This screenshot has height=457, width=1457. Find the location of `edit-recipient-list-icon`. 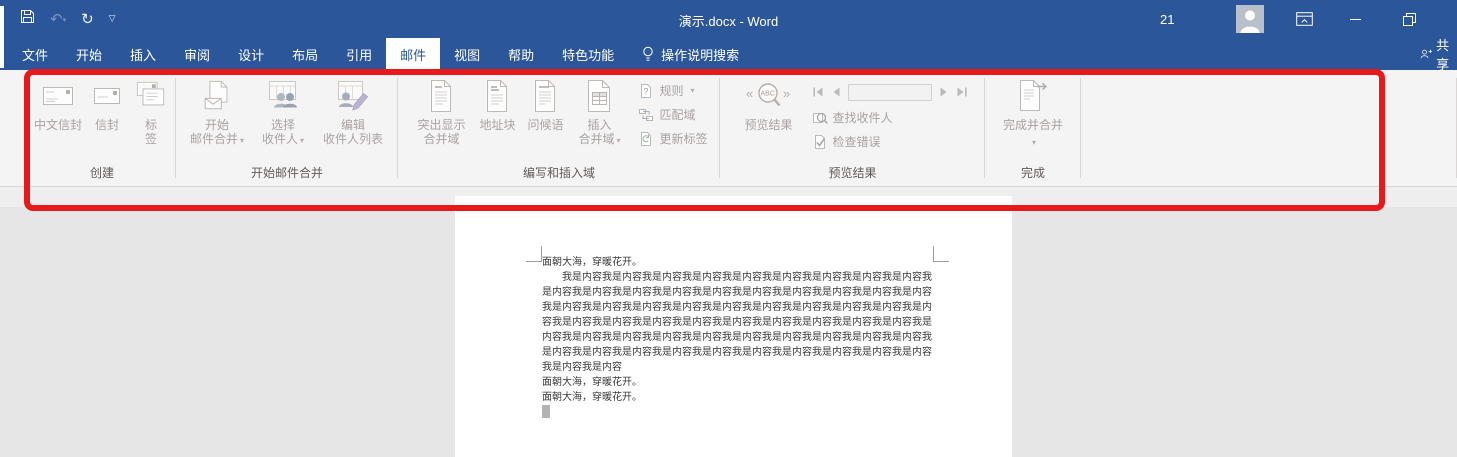

edit-recipient-list-icon is located at coordinates (353, 96).